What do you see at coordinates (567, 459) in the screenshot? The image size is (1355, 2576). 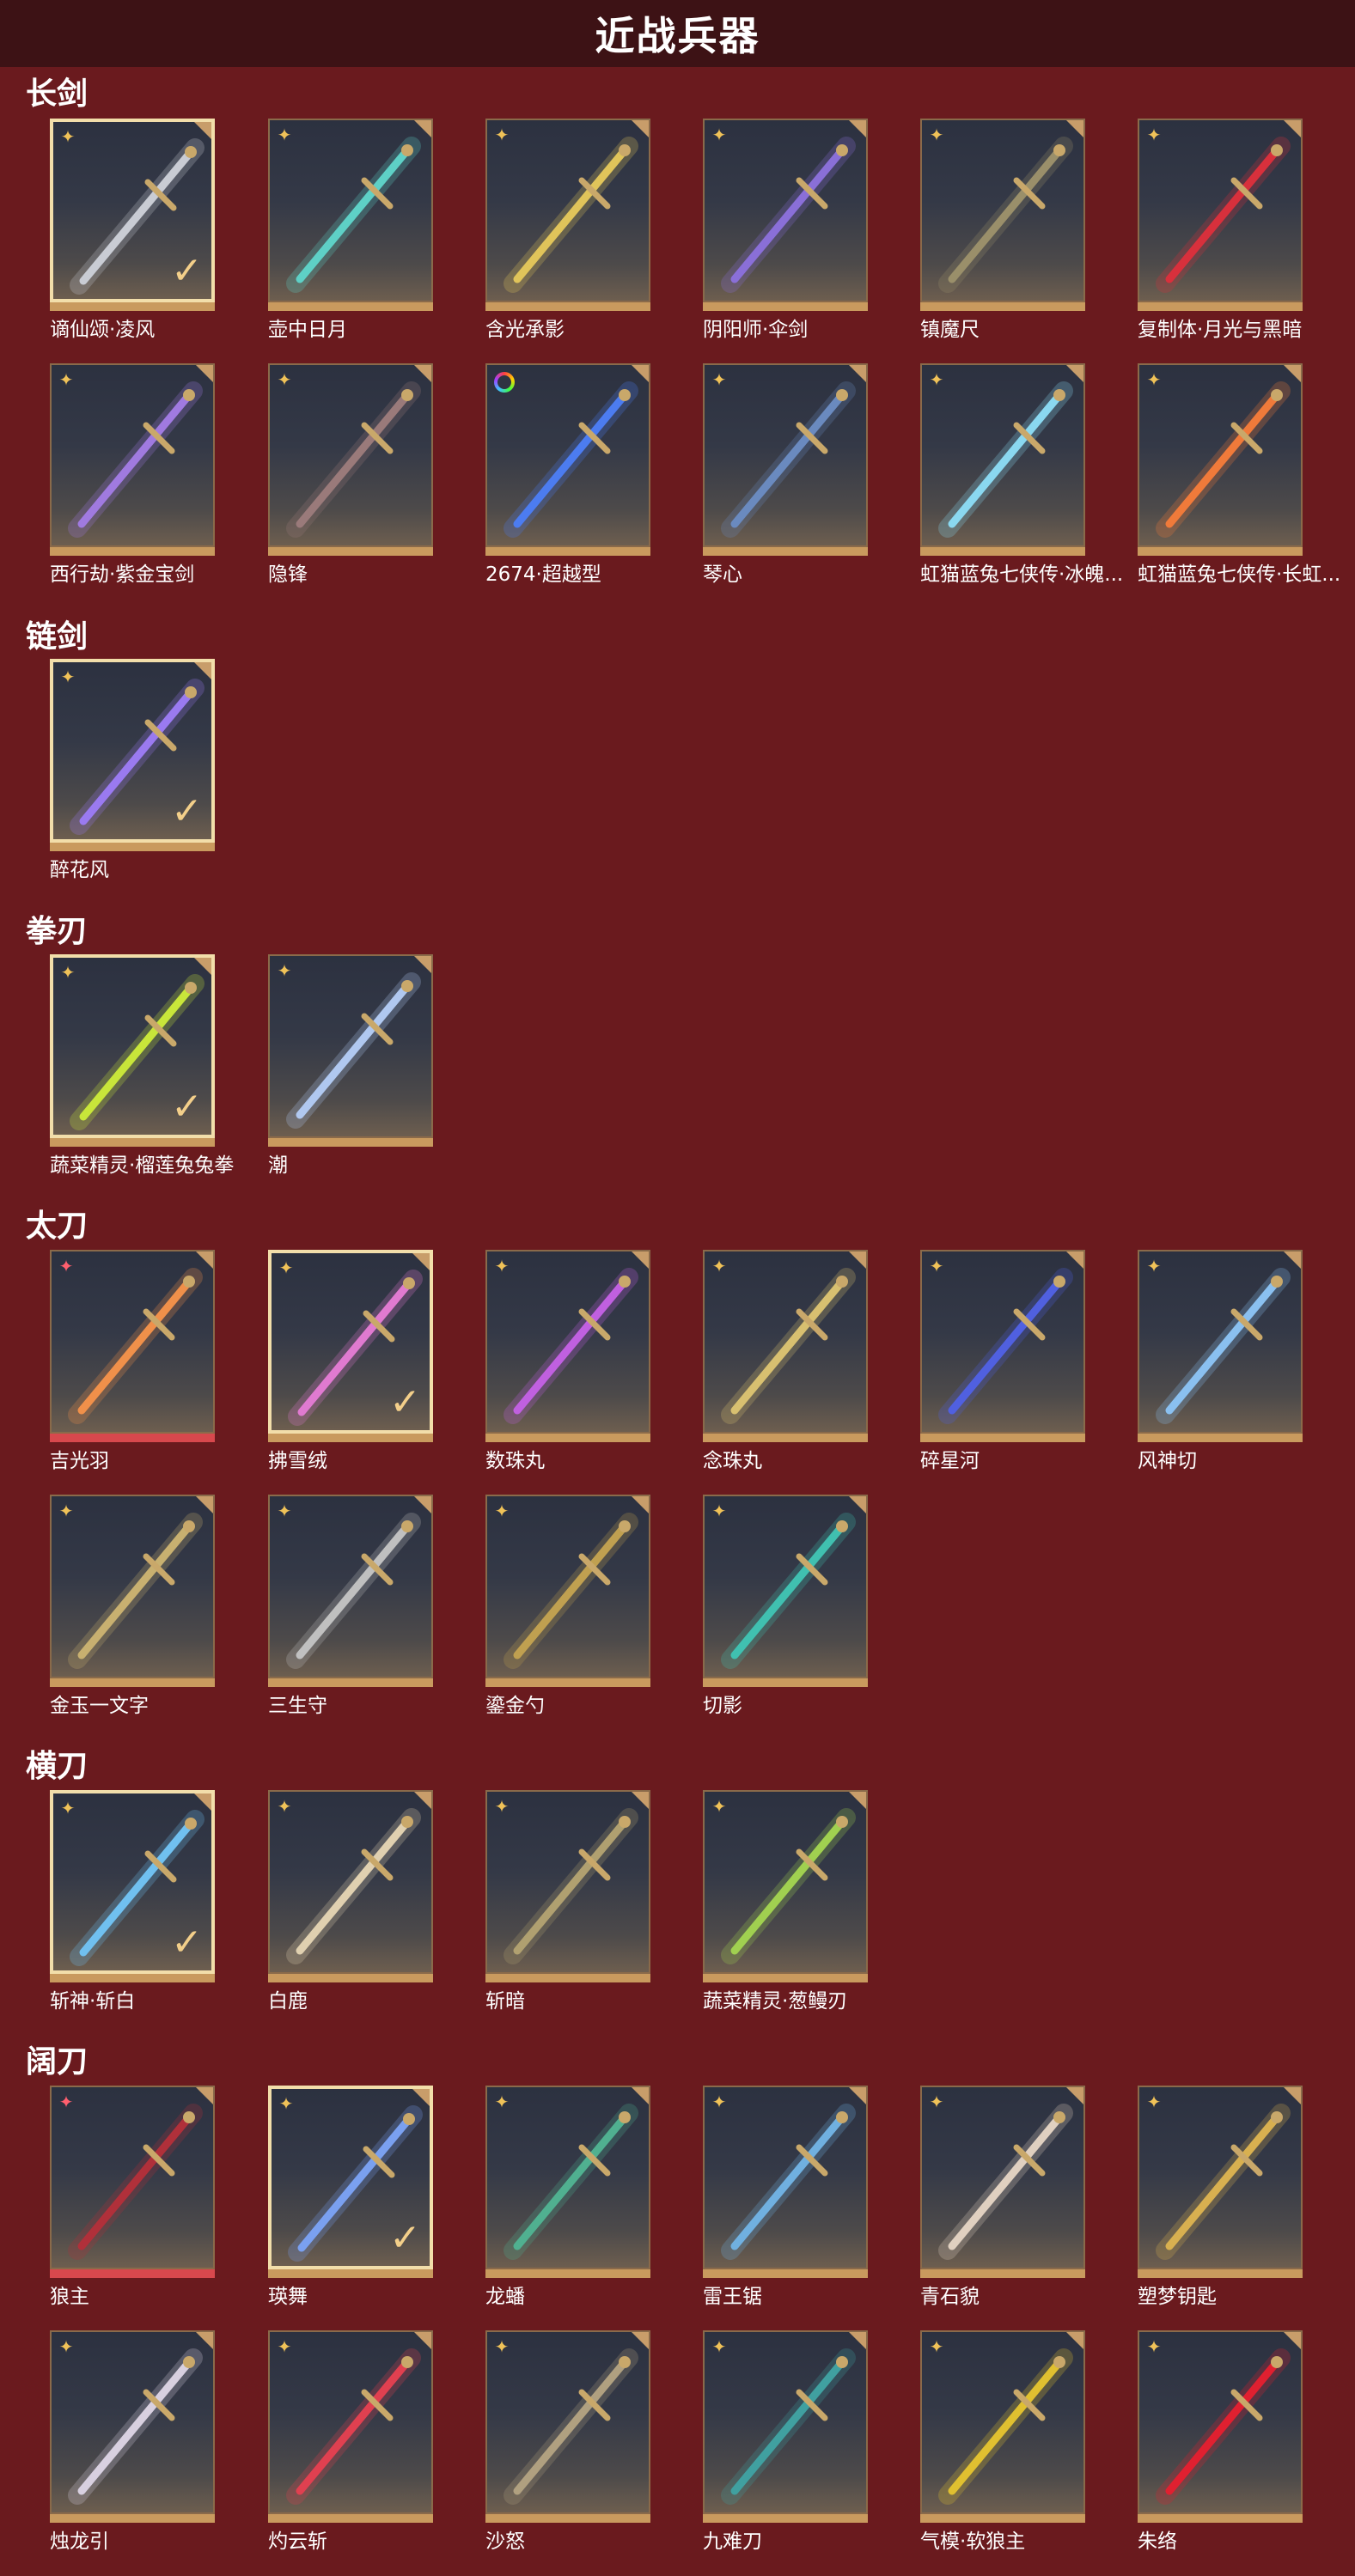 I see `weapon-card` at bounding box center [567, 459].